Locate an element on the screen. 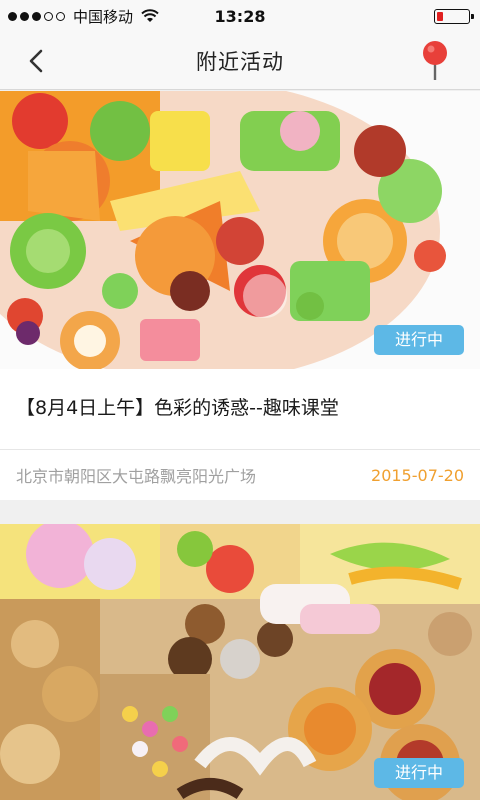 Image resolution: width=480 pixels, height=800 pixels. activity-title: 【8月4日上午】色彩的诱惑--趣味课堂 is located at coordinates (177, 408).